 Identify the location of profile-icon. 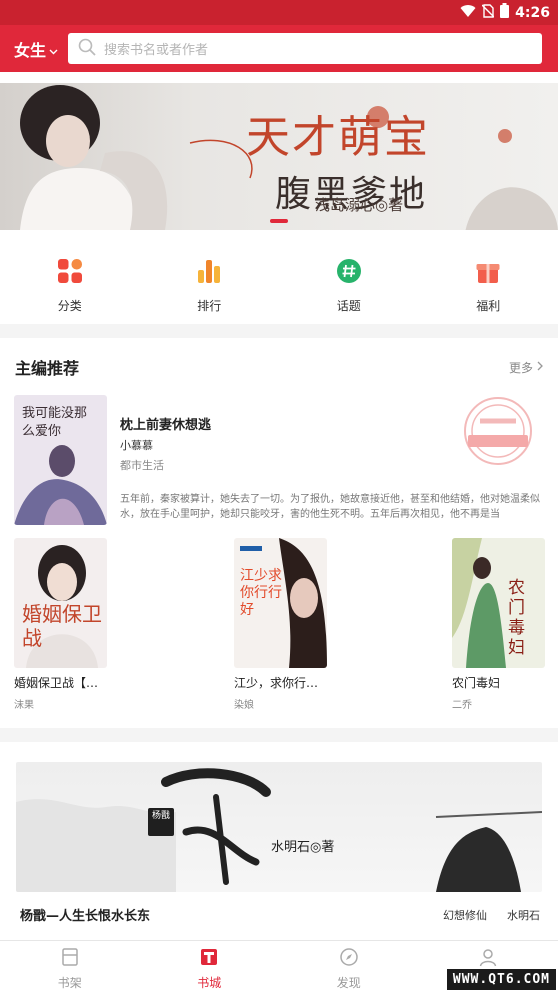
(488, 959).